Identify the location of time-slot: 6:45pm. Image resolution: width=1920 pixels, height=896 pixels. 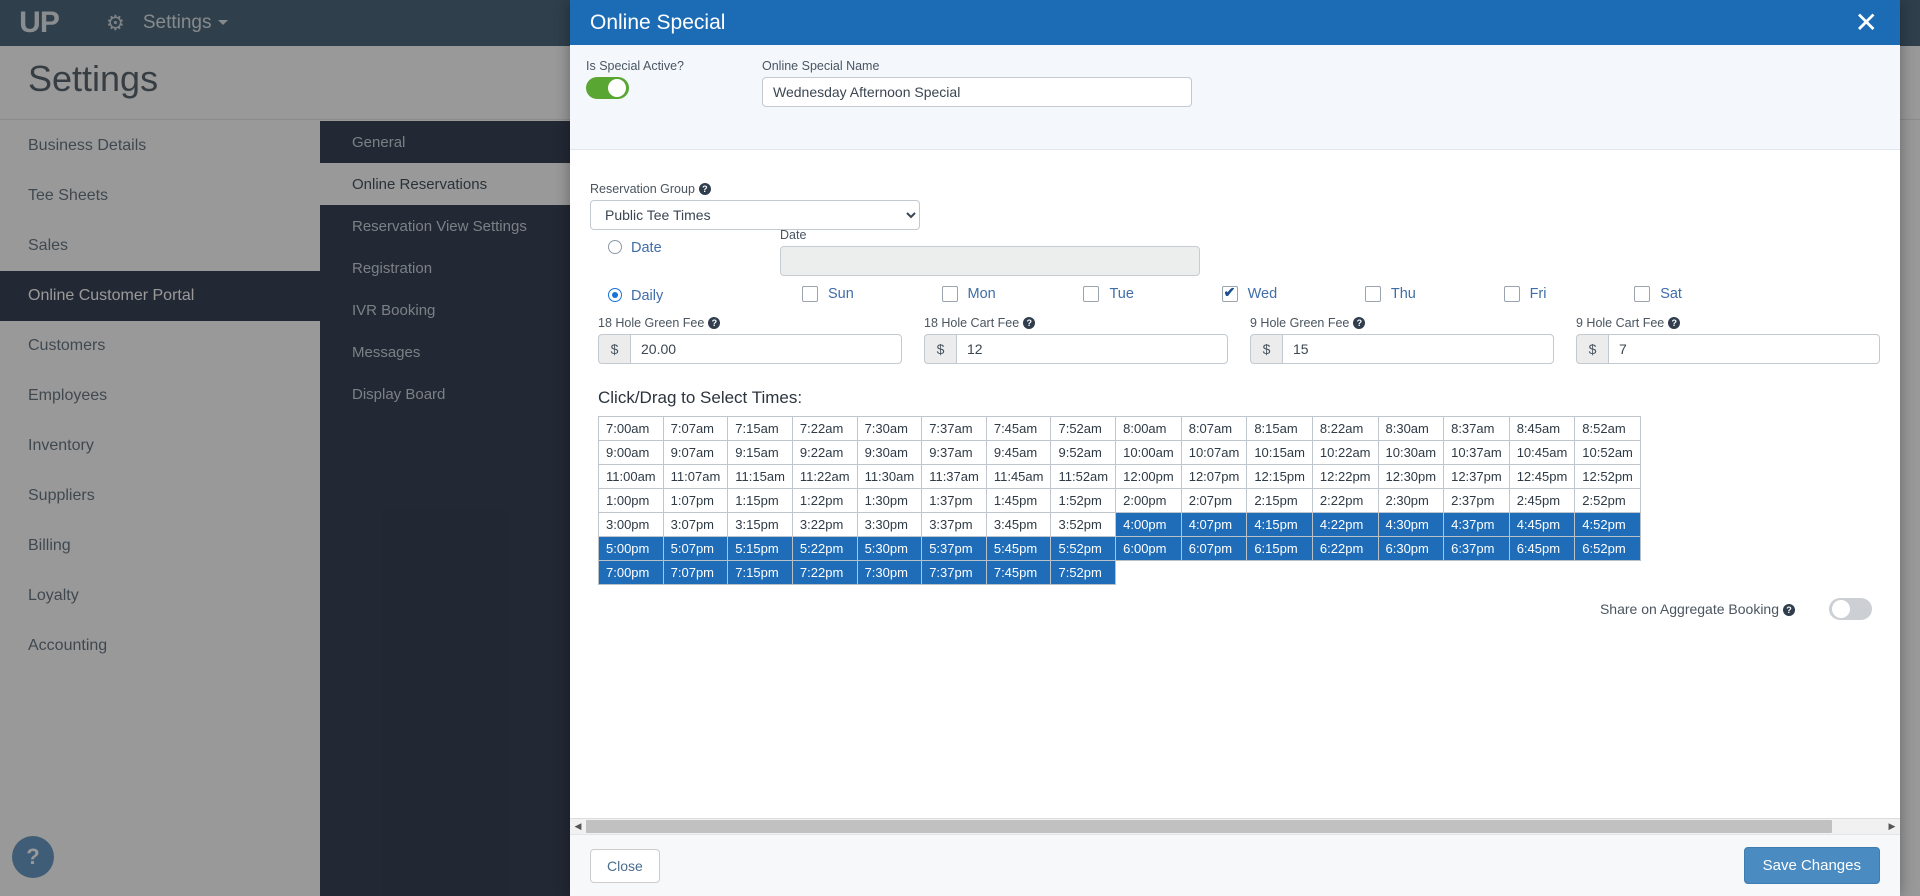
(1542, 548).